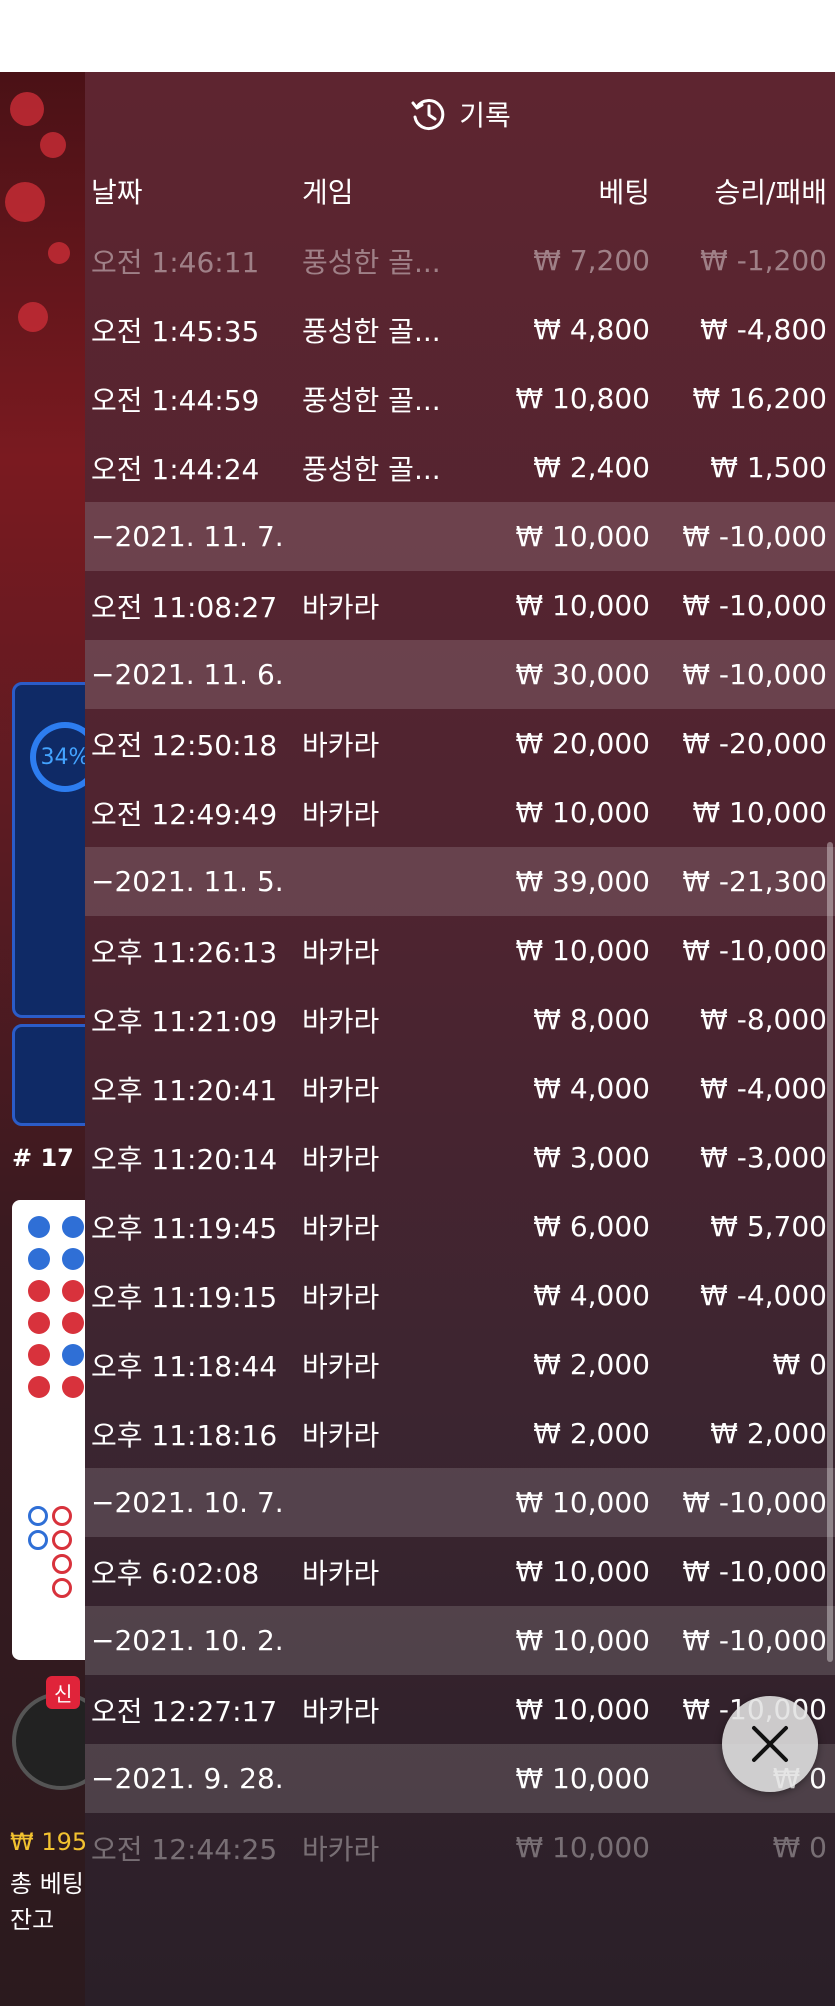 The width and height of the screenshot is (835, 2006). Describe the element at coordinates (184, 745) in the screenshot. I see `row-date: 오전 12:50:18` at that location.